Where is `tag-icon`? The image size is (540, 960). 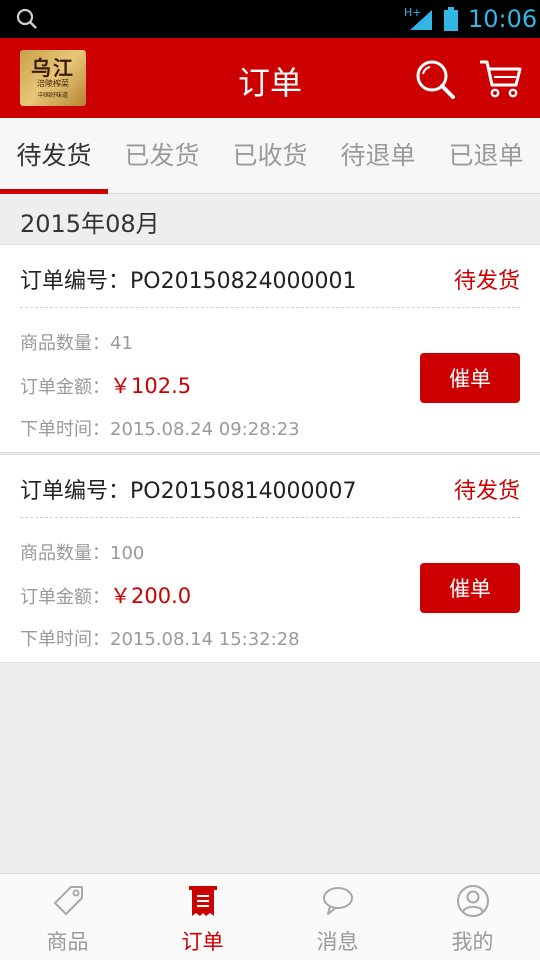
tag-icon is located at coordinates (68, 900).